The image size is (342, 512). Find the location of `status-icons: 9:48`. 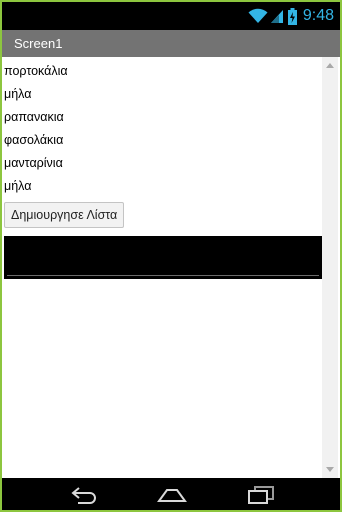

status-icons: 9:48 is located at coordinates (291, 16).